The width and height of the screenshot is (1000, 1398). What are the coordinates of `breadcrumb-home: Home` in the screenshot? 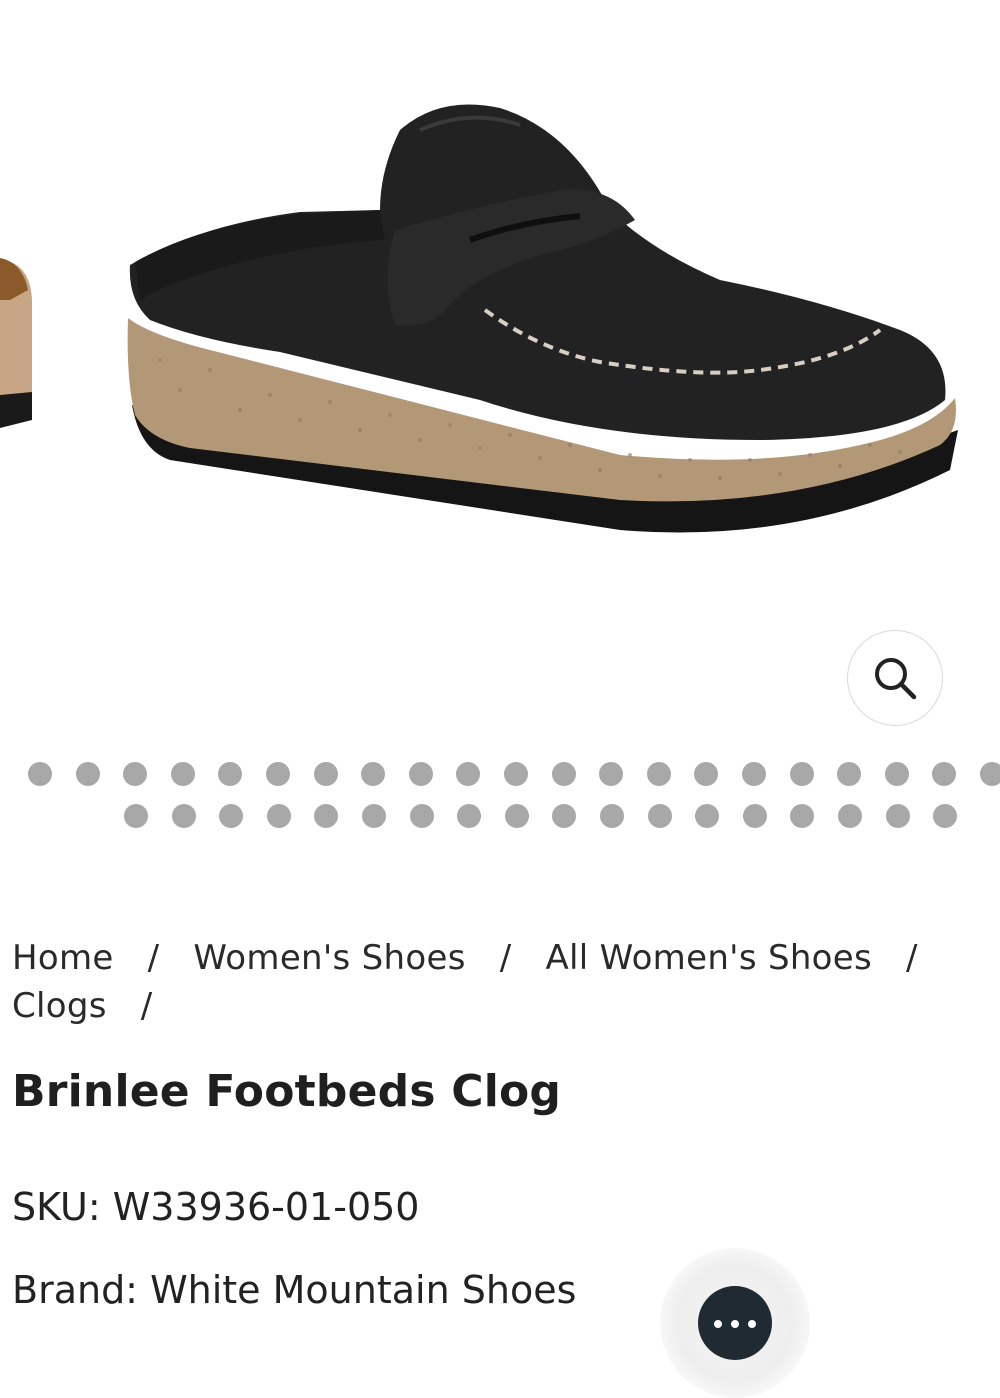 It's located at (63, 958).